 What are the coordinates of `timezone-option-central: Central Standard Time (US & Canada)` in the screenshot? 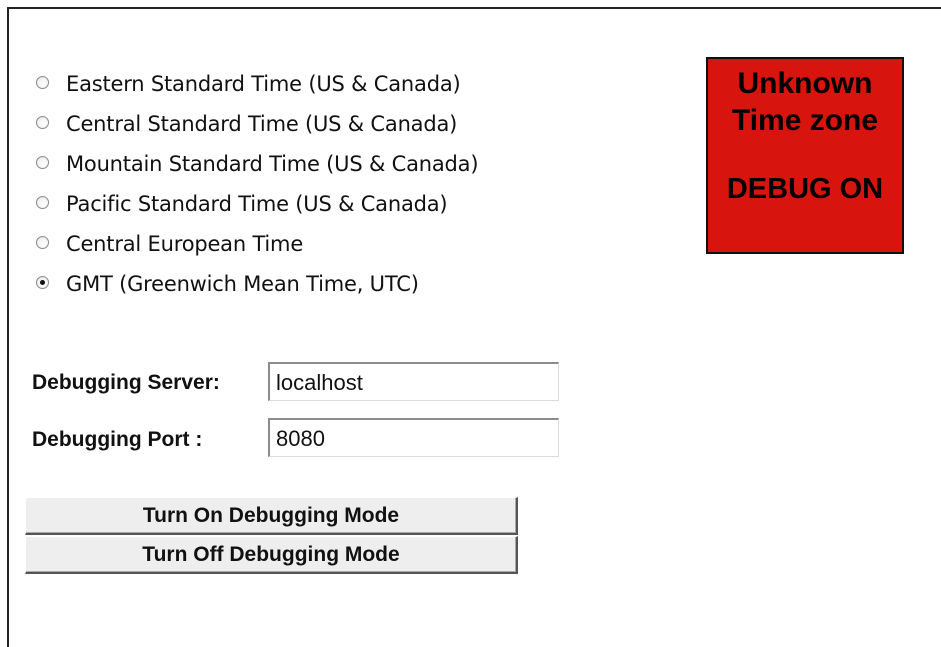 It's located at (257, 124).